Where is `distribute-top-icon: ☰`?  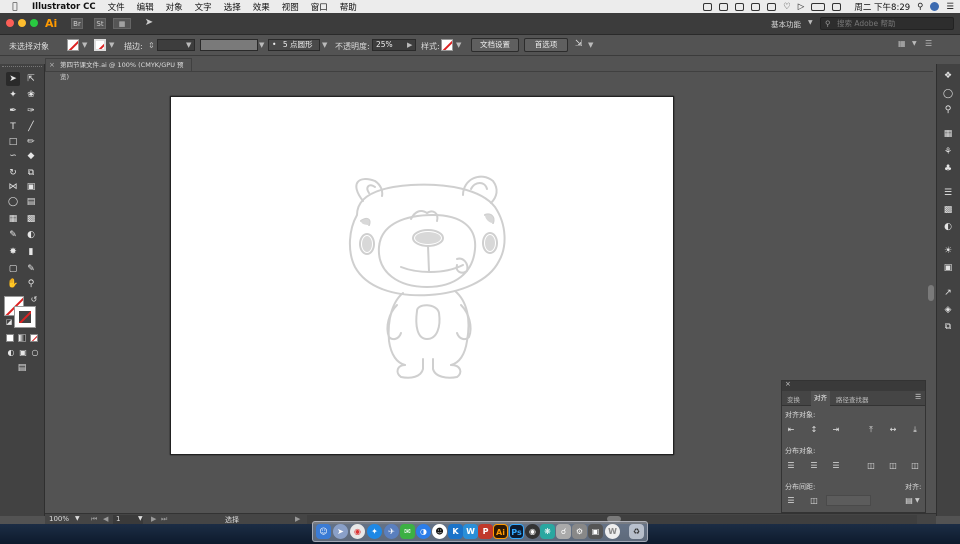 distribute-top-icon: ☰ is located at coordinates (791, 466).